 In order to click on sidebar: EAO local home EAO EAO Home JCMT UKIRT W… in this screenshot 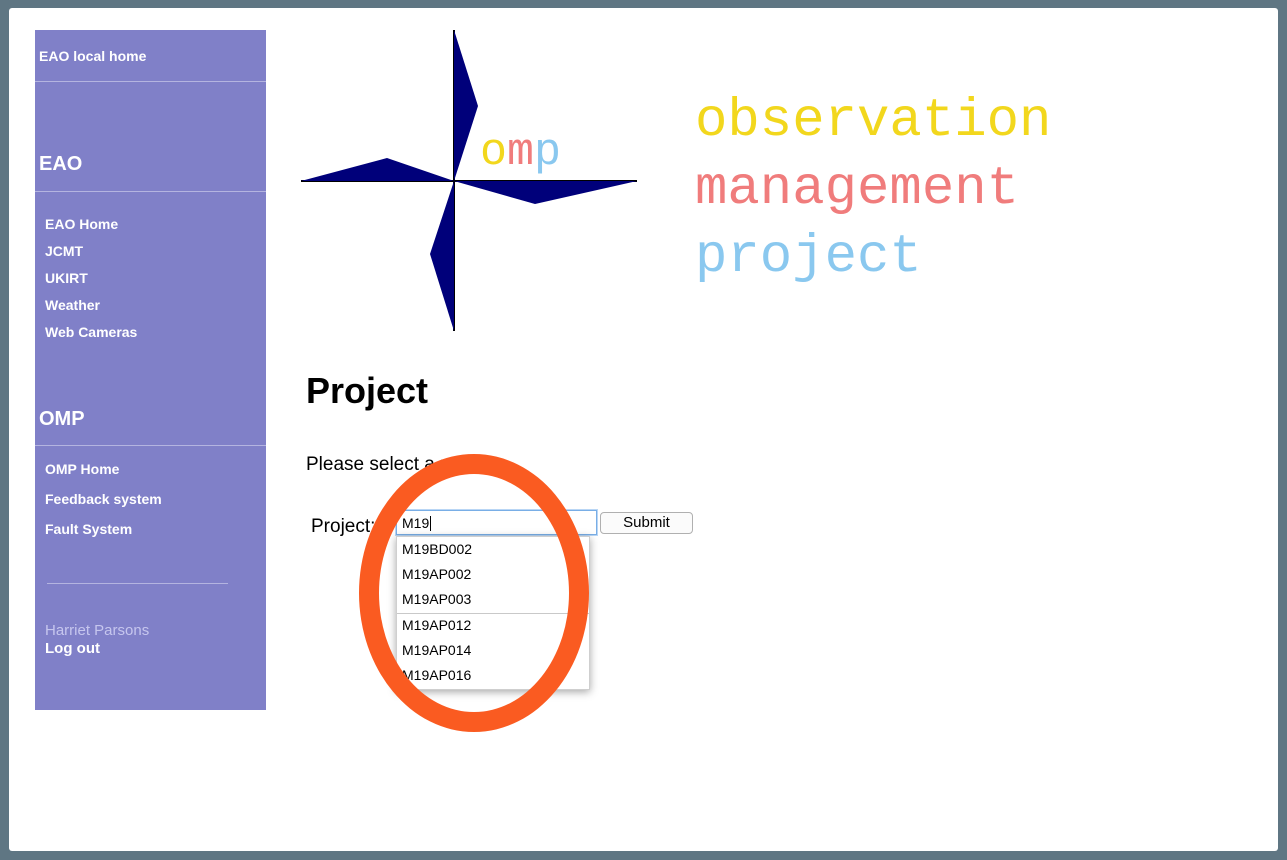, I will do `click(150, 370)`.